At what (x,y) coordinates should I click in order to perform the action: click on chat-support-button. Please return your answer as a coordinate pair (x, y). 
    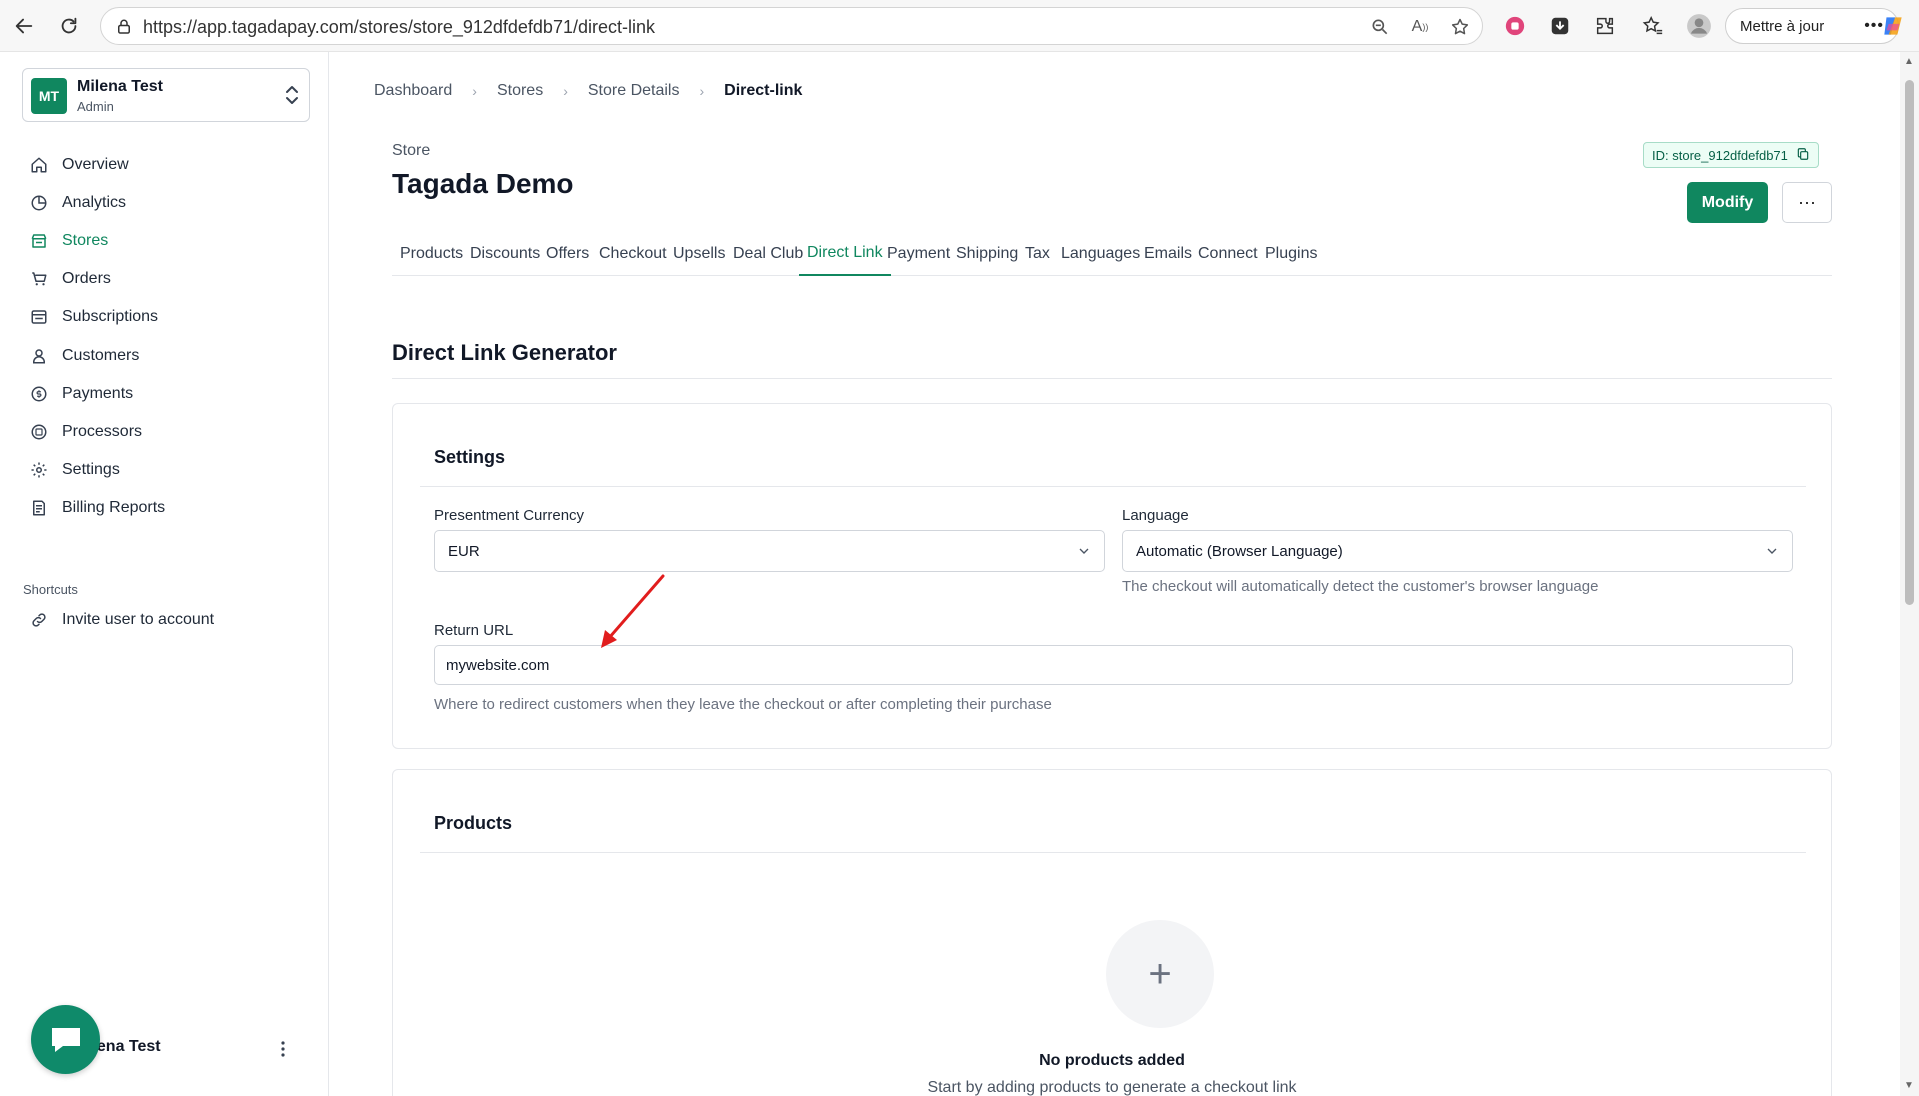
    Looking at the image, I should click on (65, 1039).